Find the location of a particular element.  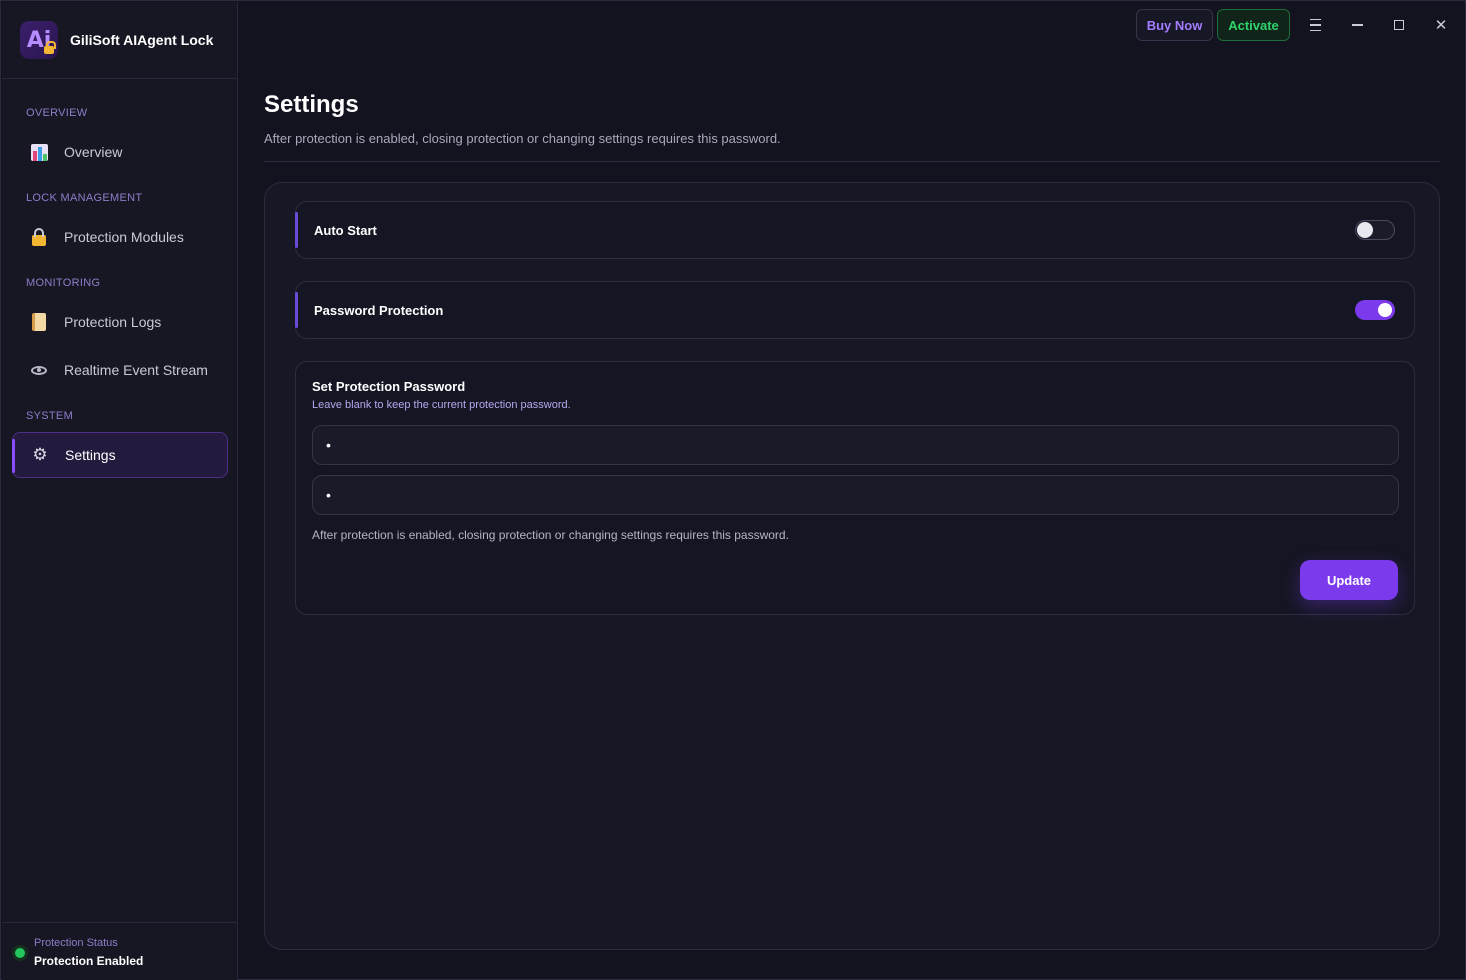

status-indicator-dot is located at coordinates (20, 953).